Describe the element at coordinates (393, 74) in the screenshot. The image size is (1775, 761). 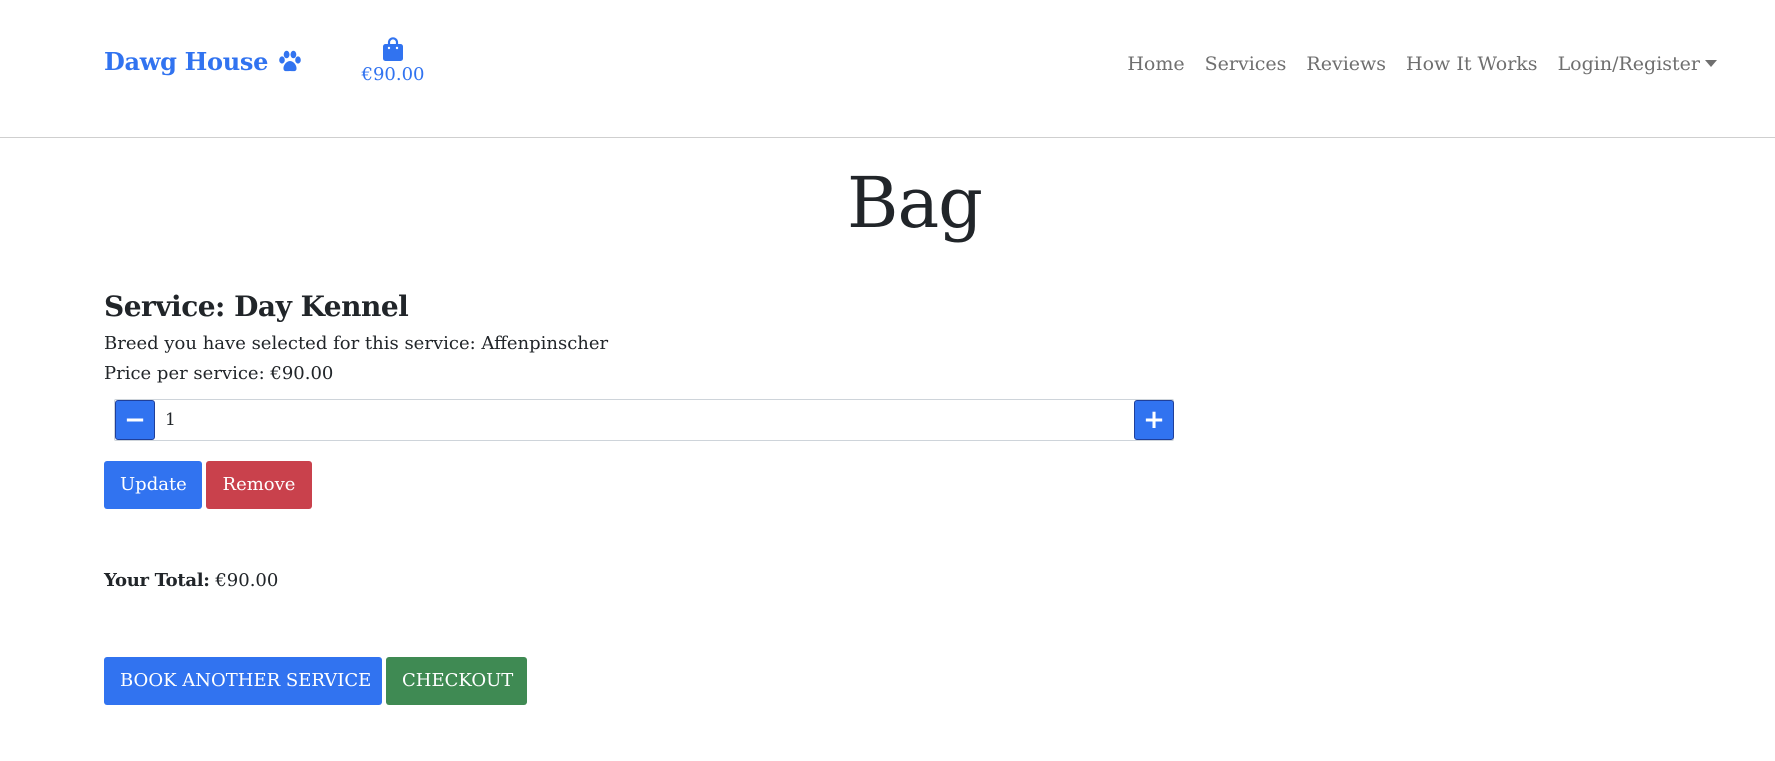
I see `bag-total: €90.00` at that location.